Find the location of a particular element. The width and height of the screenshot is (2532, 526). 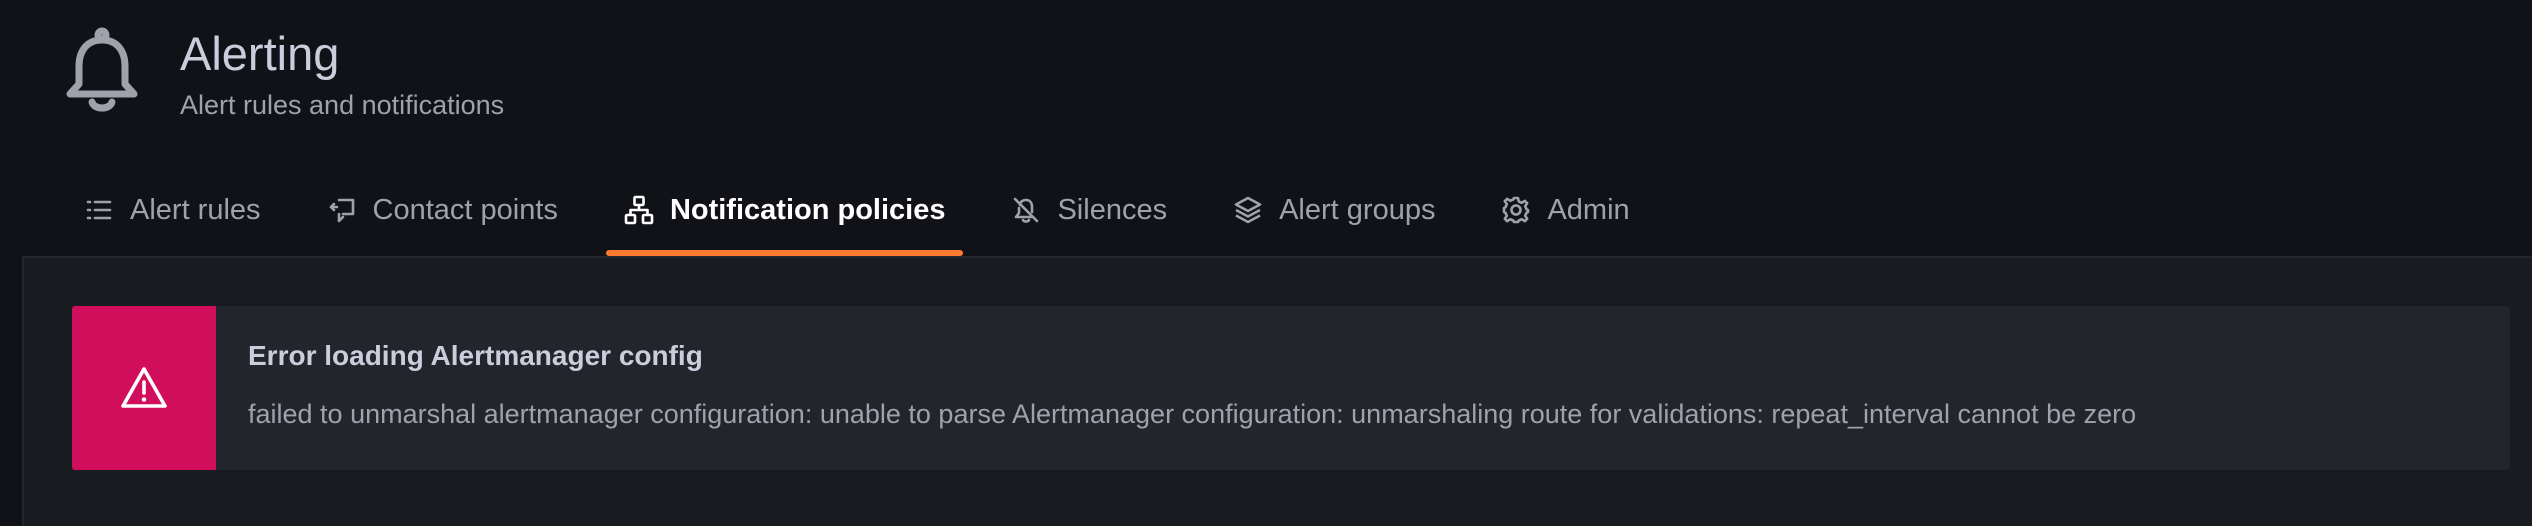

tab-admin: Admin is located at coordinates (1565, 219).